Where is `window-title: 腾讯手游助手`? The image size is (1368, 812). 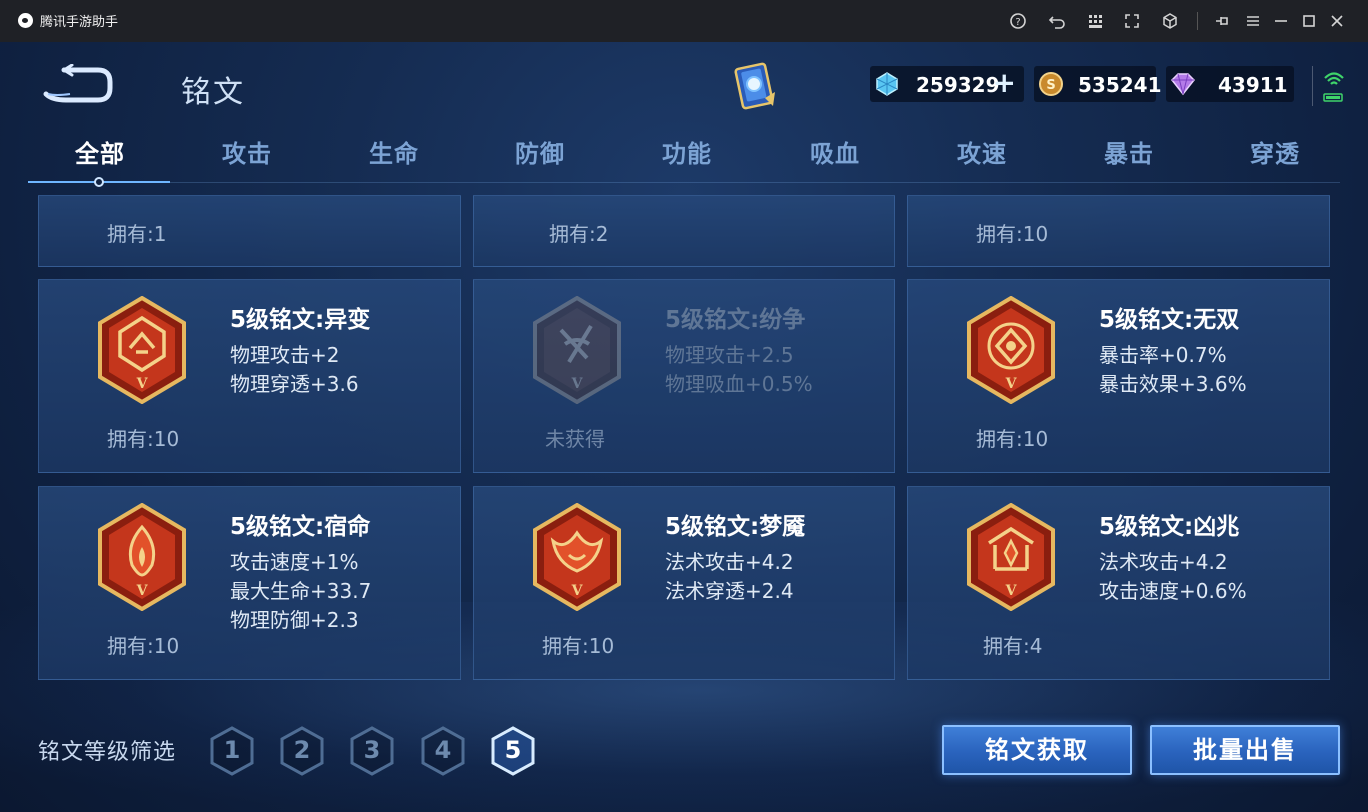 window-title: 腾讯手游助手 is located at coordinates (79, 22).